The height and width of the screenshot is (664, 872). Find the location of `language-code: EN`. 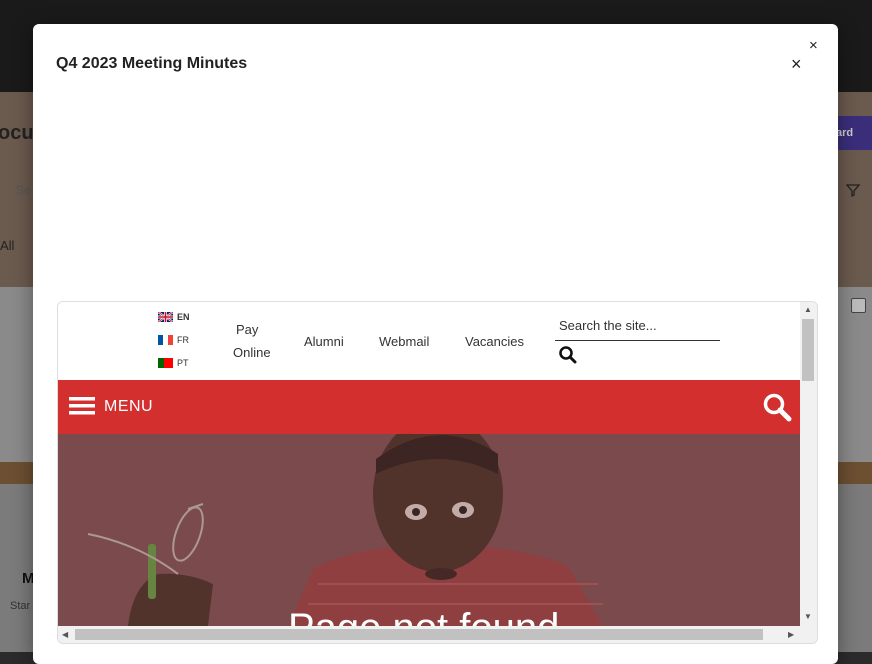

language-code: EN is located at coordinates (183, 317).